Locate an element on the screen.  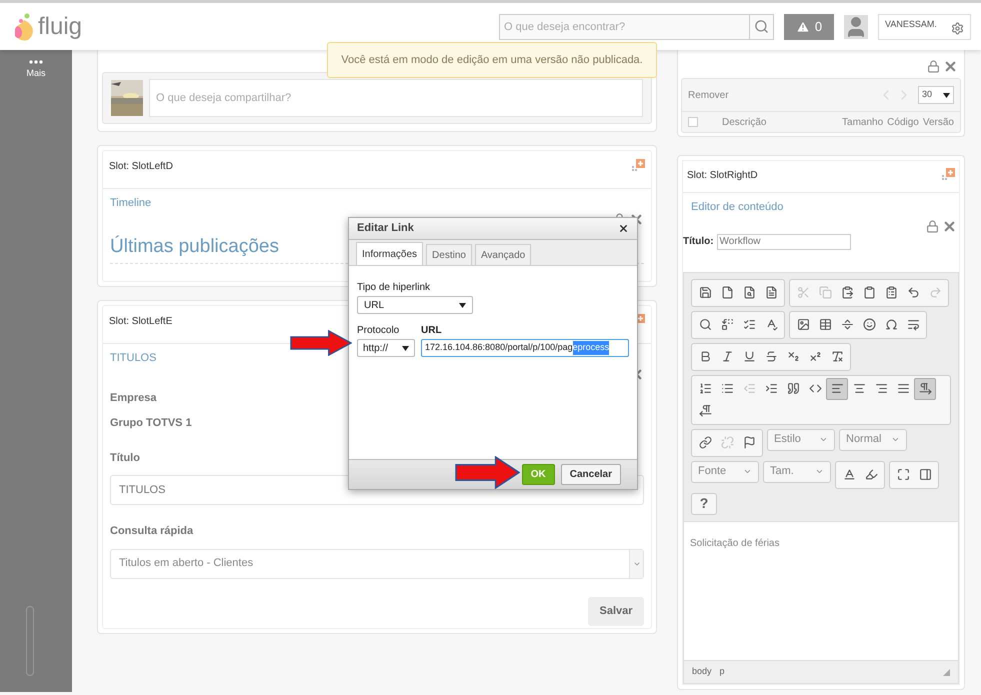
maximize-icon is located at coordinates (903, 474).